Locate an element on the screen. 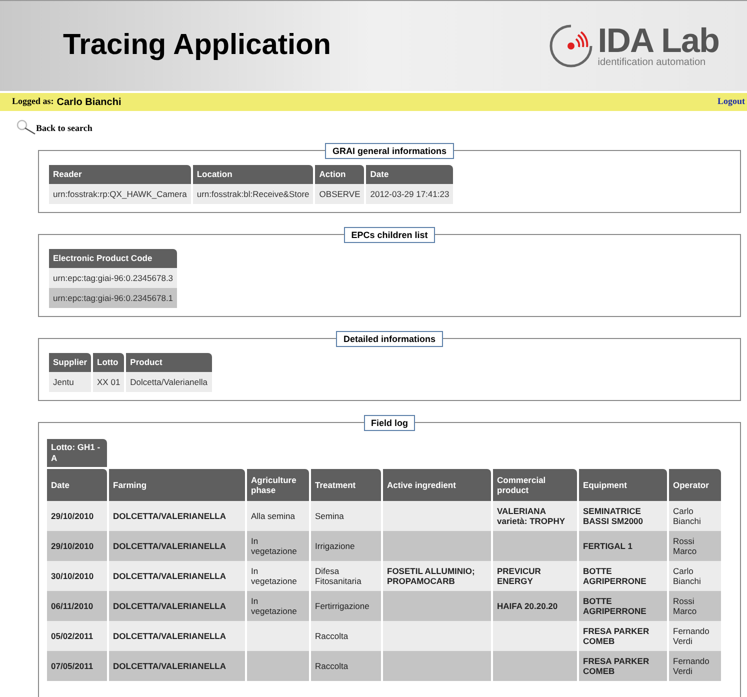 The image size is (747, 697). column-header: Agriculture phase is located at coordinates (278, 485).